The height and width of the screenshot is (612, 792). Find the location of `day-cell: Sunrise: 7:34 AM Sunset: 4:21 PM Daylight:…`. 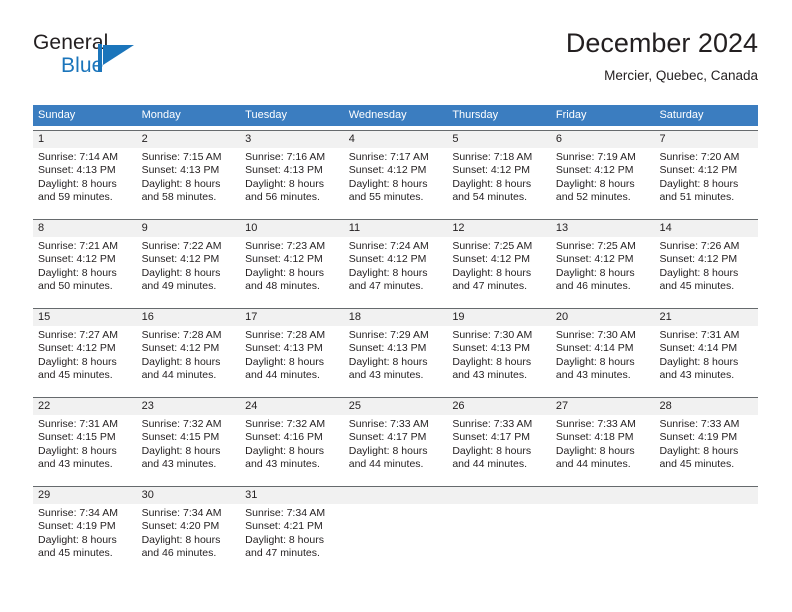

day-cell: Sunrise: 7:34 AM Sunset: 4:21 PM Daylight:… is located at coordinates (292, 537).